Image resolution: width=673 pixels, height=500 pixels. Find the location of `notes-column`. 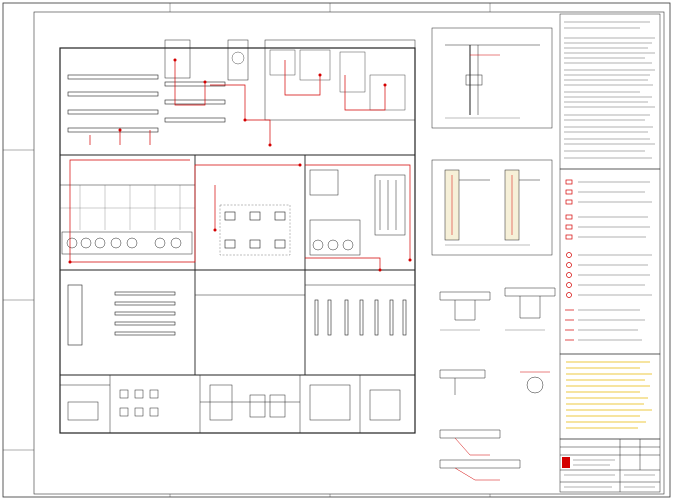

notes-column is located at coordinates (610, 253).